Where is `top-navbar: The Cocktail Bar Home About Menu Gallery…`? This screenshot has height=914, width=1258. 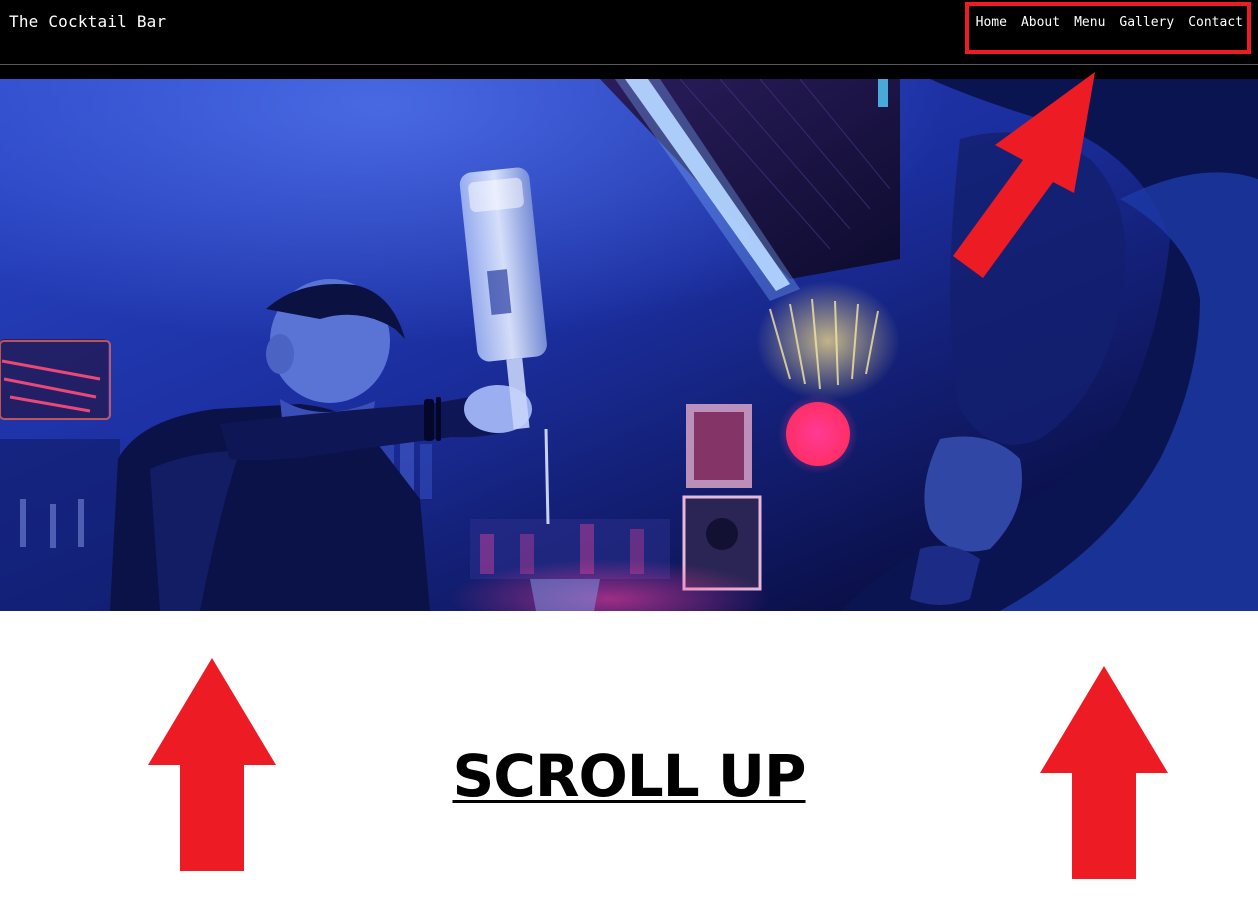 top-navbar: The Cocktail Bar Home About Menu Gallery… is located at coordinates (629, 32).